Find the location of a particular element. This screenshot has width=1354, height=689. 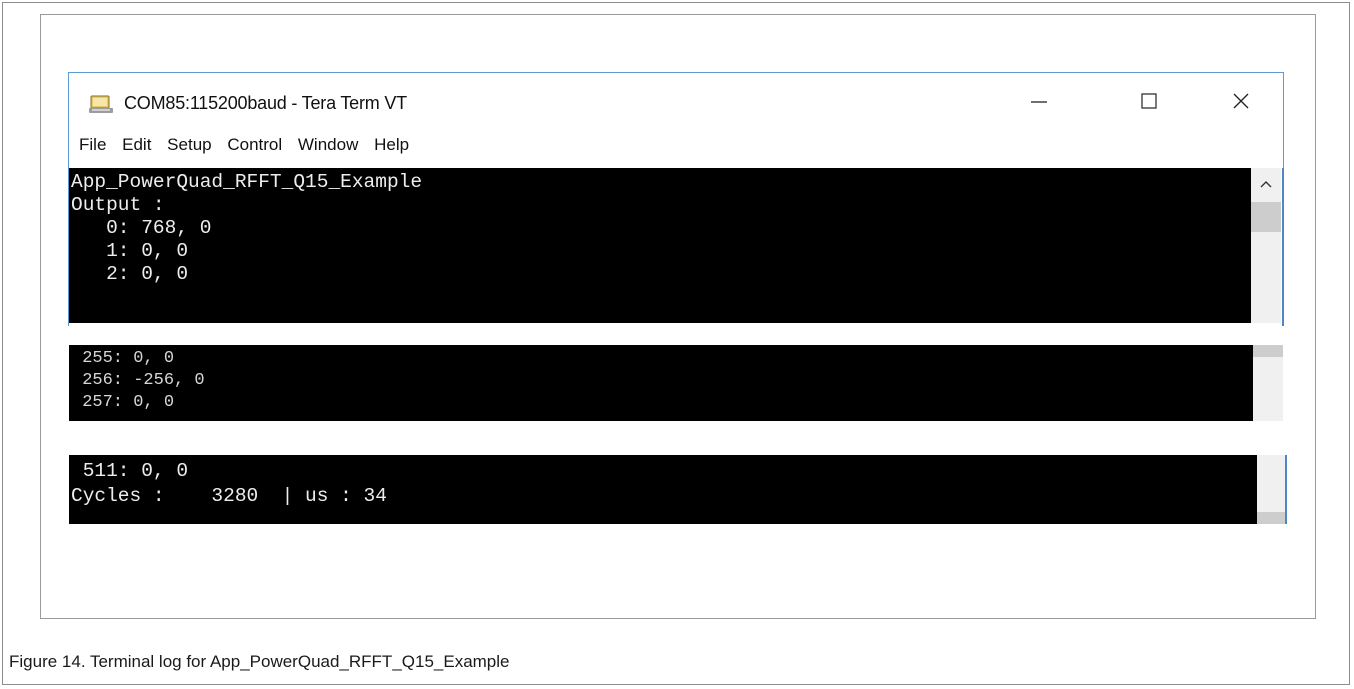

terminal-line: Cycles : 3280 | us : 34 is located at coordinates (229, 496).